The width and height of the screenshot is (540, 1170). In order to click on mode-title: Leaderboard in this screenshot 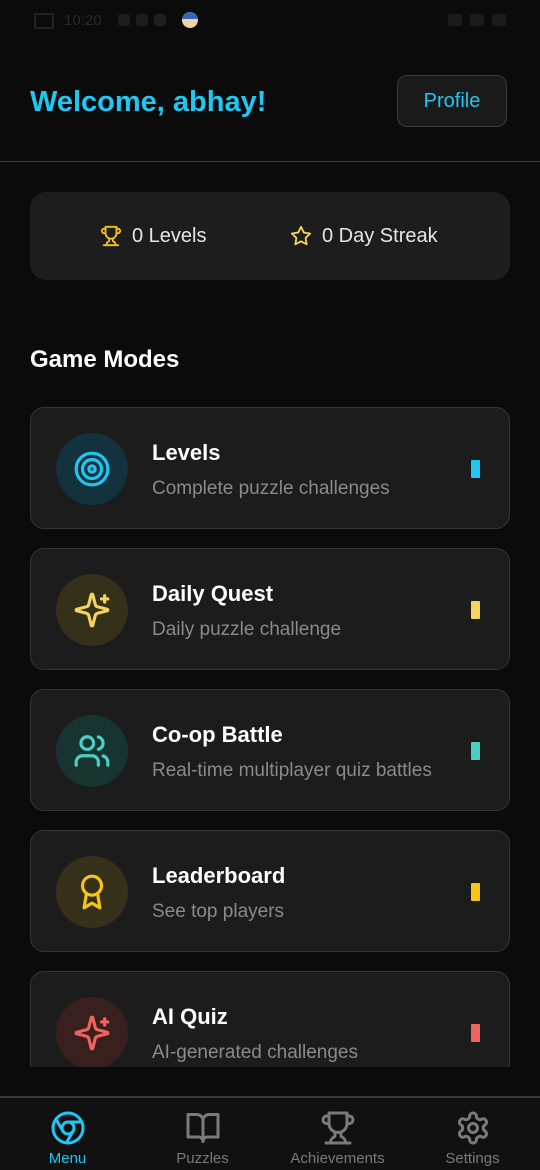, I will do `click(219, 875)`.